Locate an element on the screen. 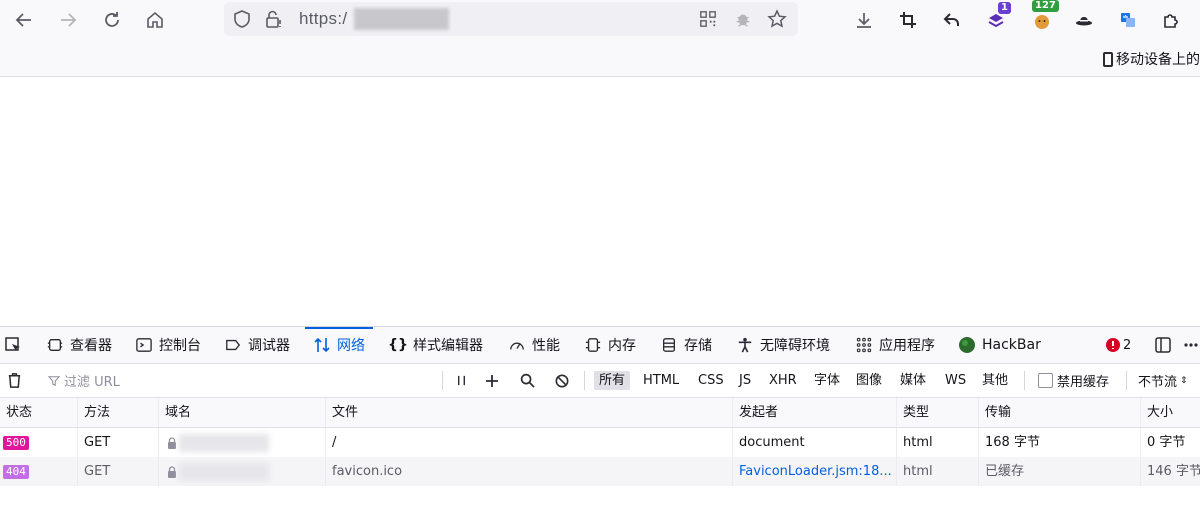  disable-cache-checkbox: 禁用缓存 is located at coordinates (1073, 380).